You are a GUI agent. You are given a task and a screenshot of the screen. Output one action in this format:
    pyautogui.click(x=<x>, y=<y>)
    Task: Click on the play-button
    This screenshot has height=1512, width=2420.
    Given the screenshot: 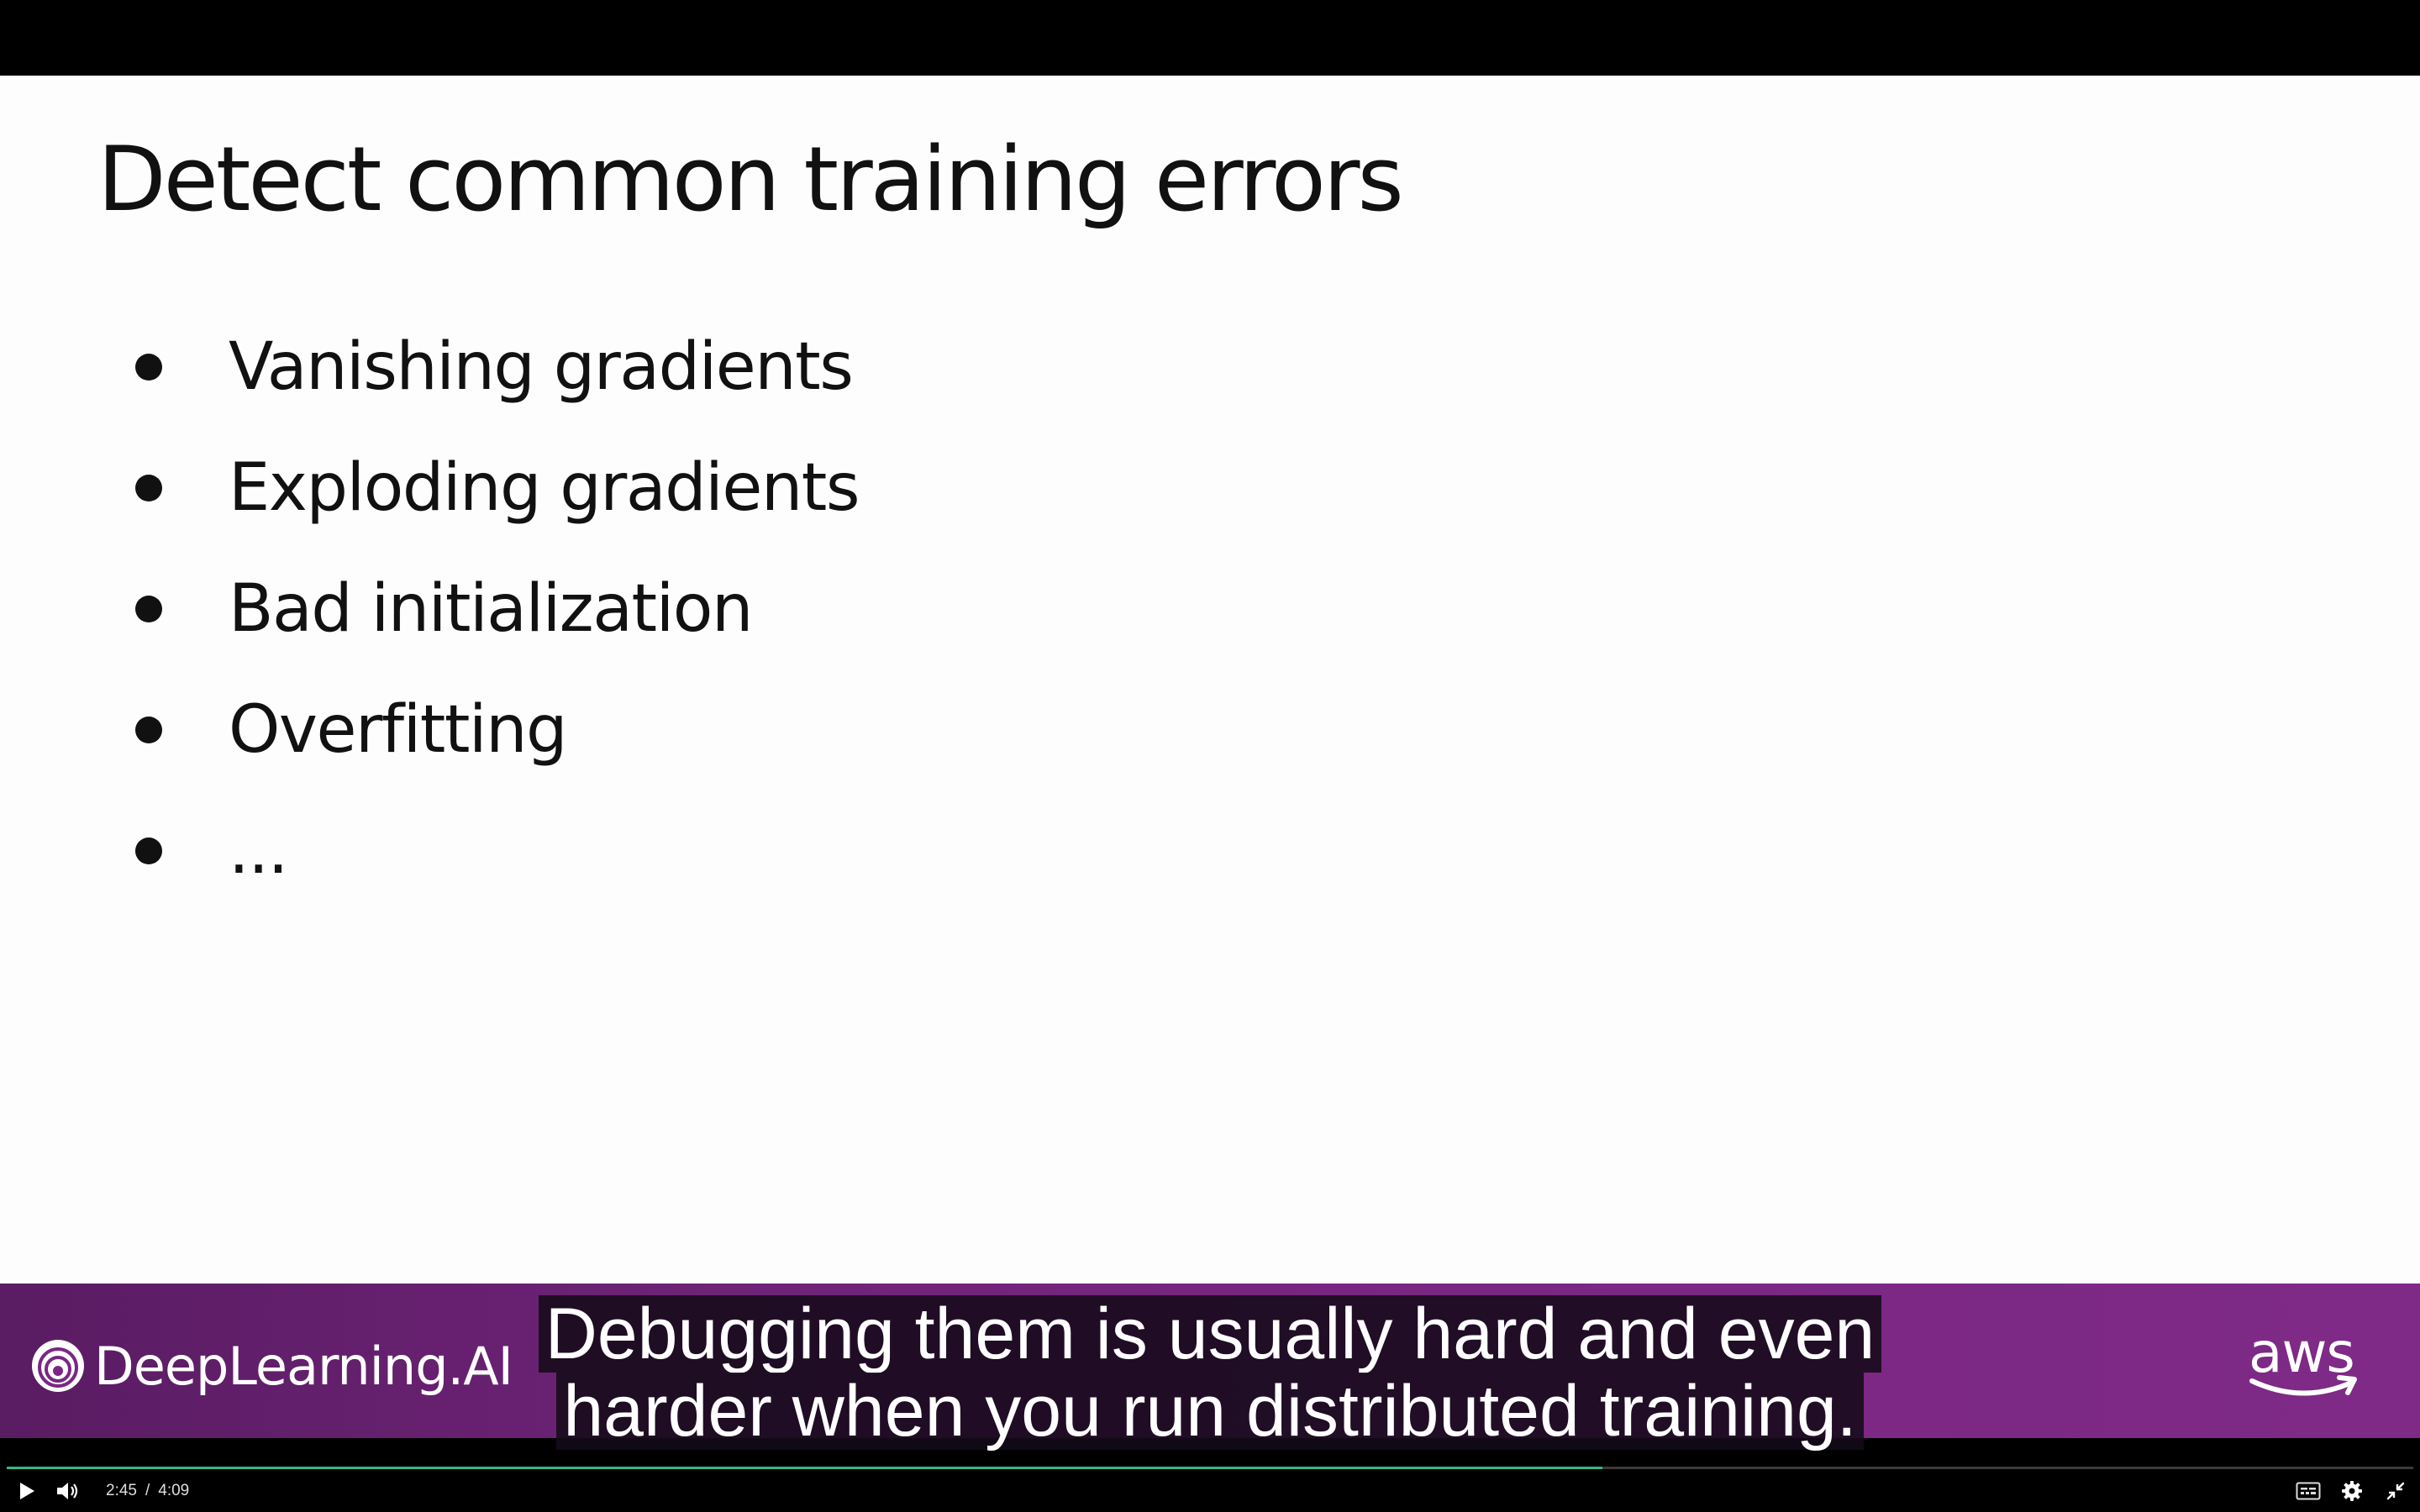 What is the action you would take?
    pyautogui.click(x=27, y=1491)
    